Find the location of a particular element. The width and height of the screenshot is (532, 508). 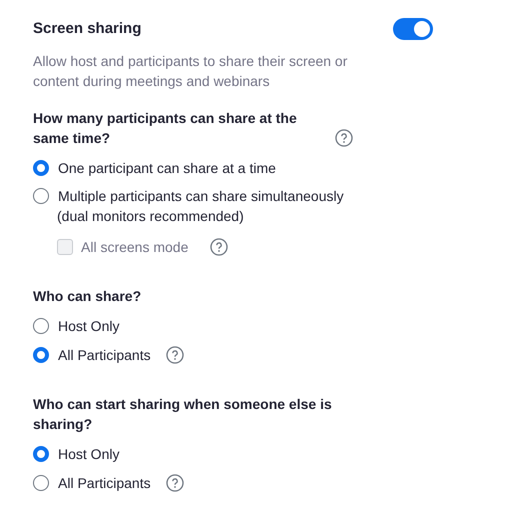

question-text: How many participants can share at the same time? is located at coordinates (165, 128).